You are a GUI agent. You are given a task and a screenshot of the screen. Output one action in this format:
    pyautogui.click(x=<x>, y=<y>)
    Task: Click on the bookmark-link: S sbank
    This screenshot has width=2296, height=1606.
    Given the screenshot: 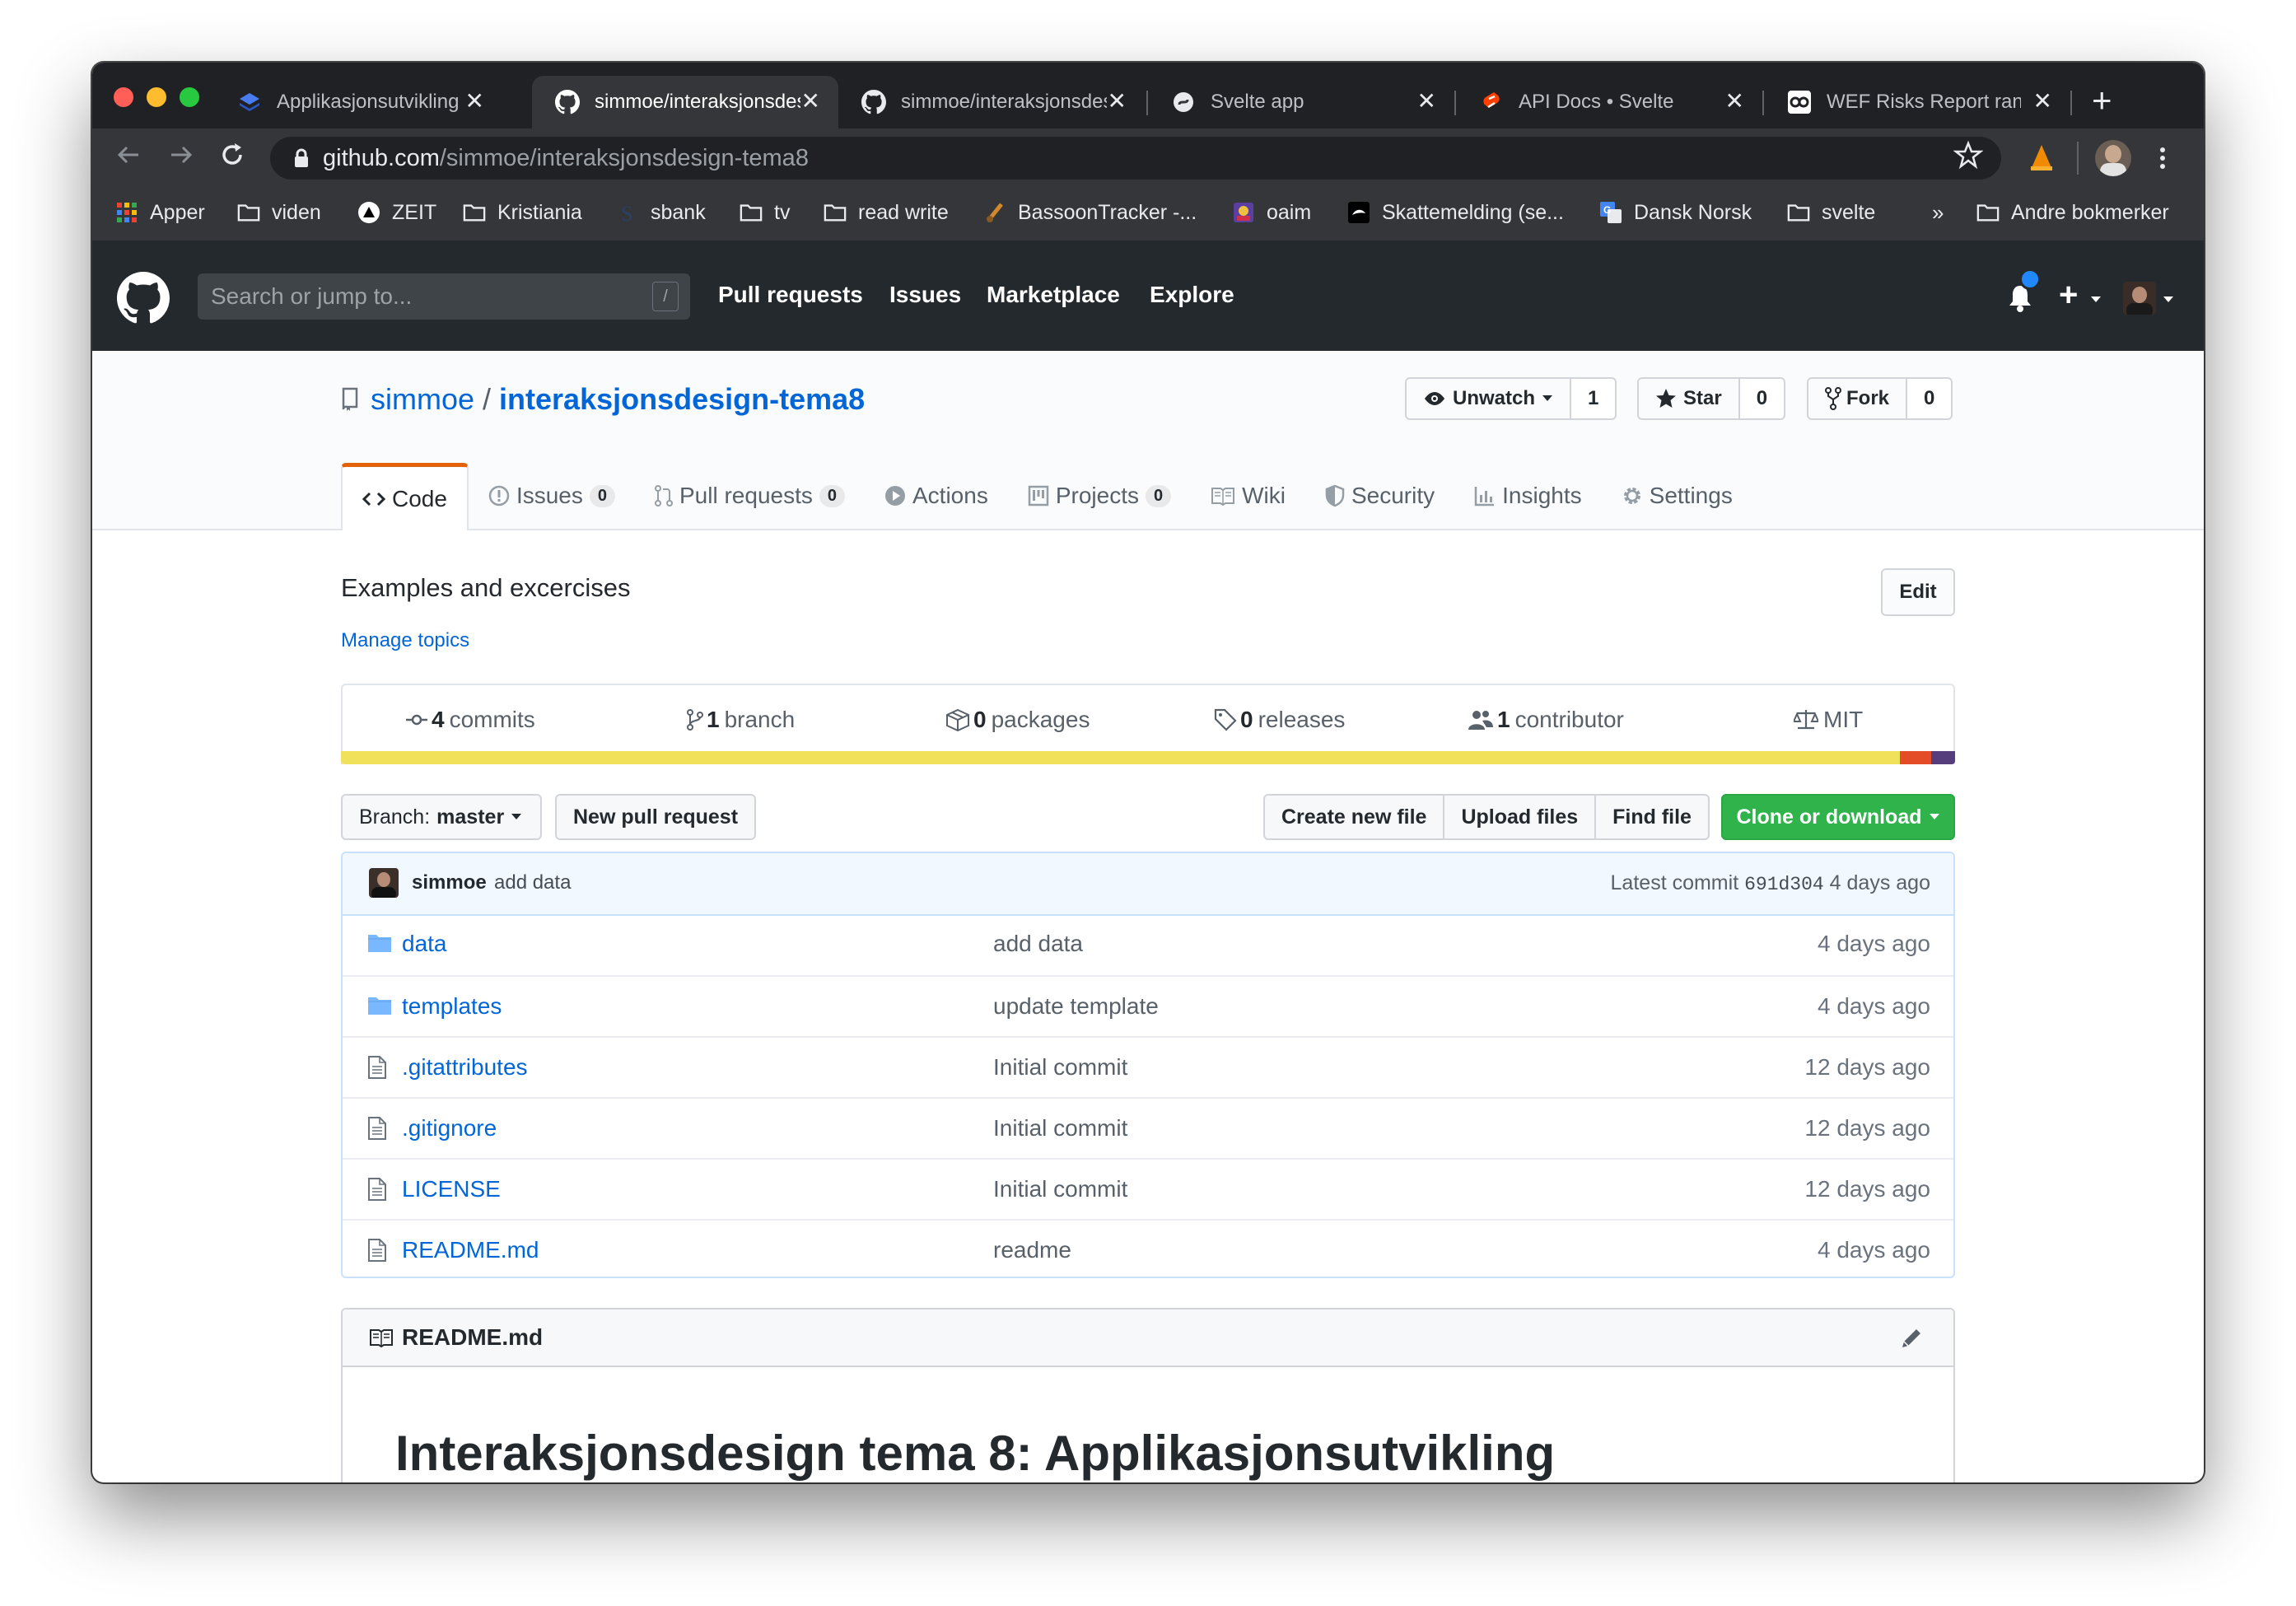 What is the action you would take?
    pyautogui.click(x=661, y=212)
    